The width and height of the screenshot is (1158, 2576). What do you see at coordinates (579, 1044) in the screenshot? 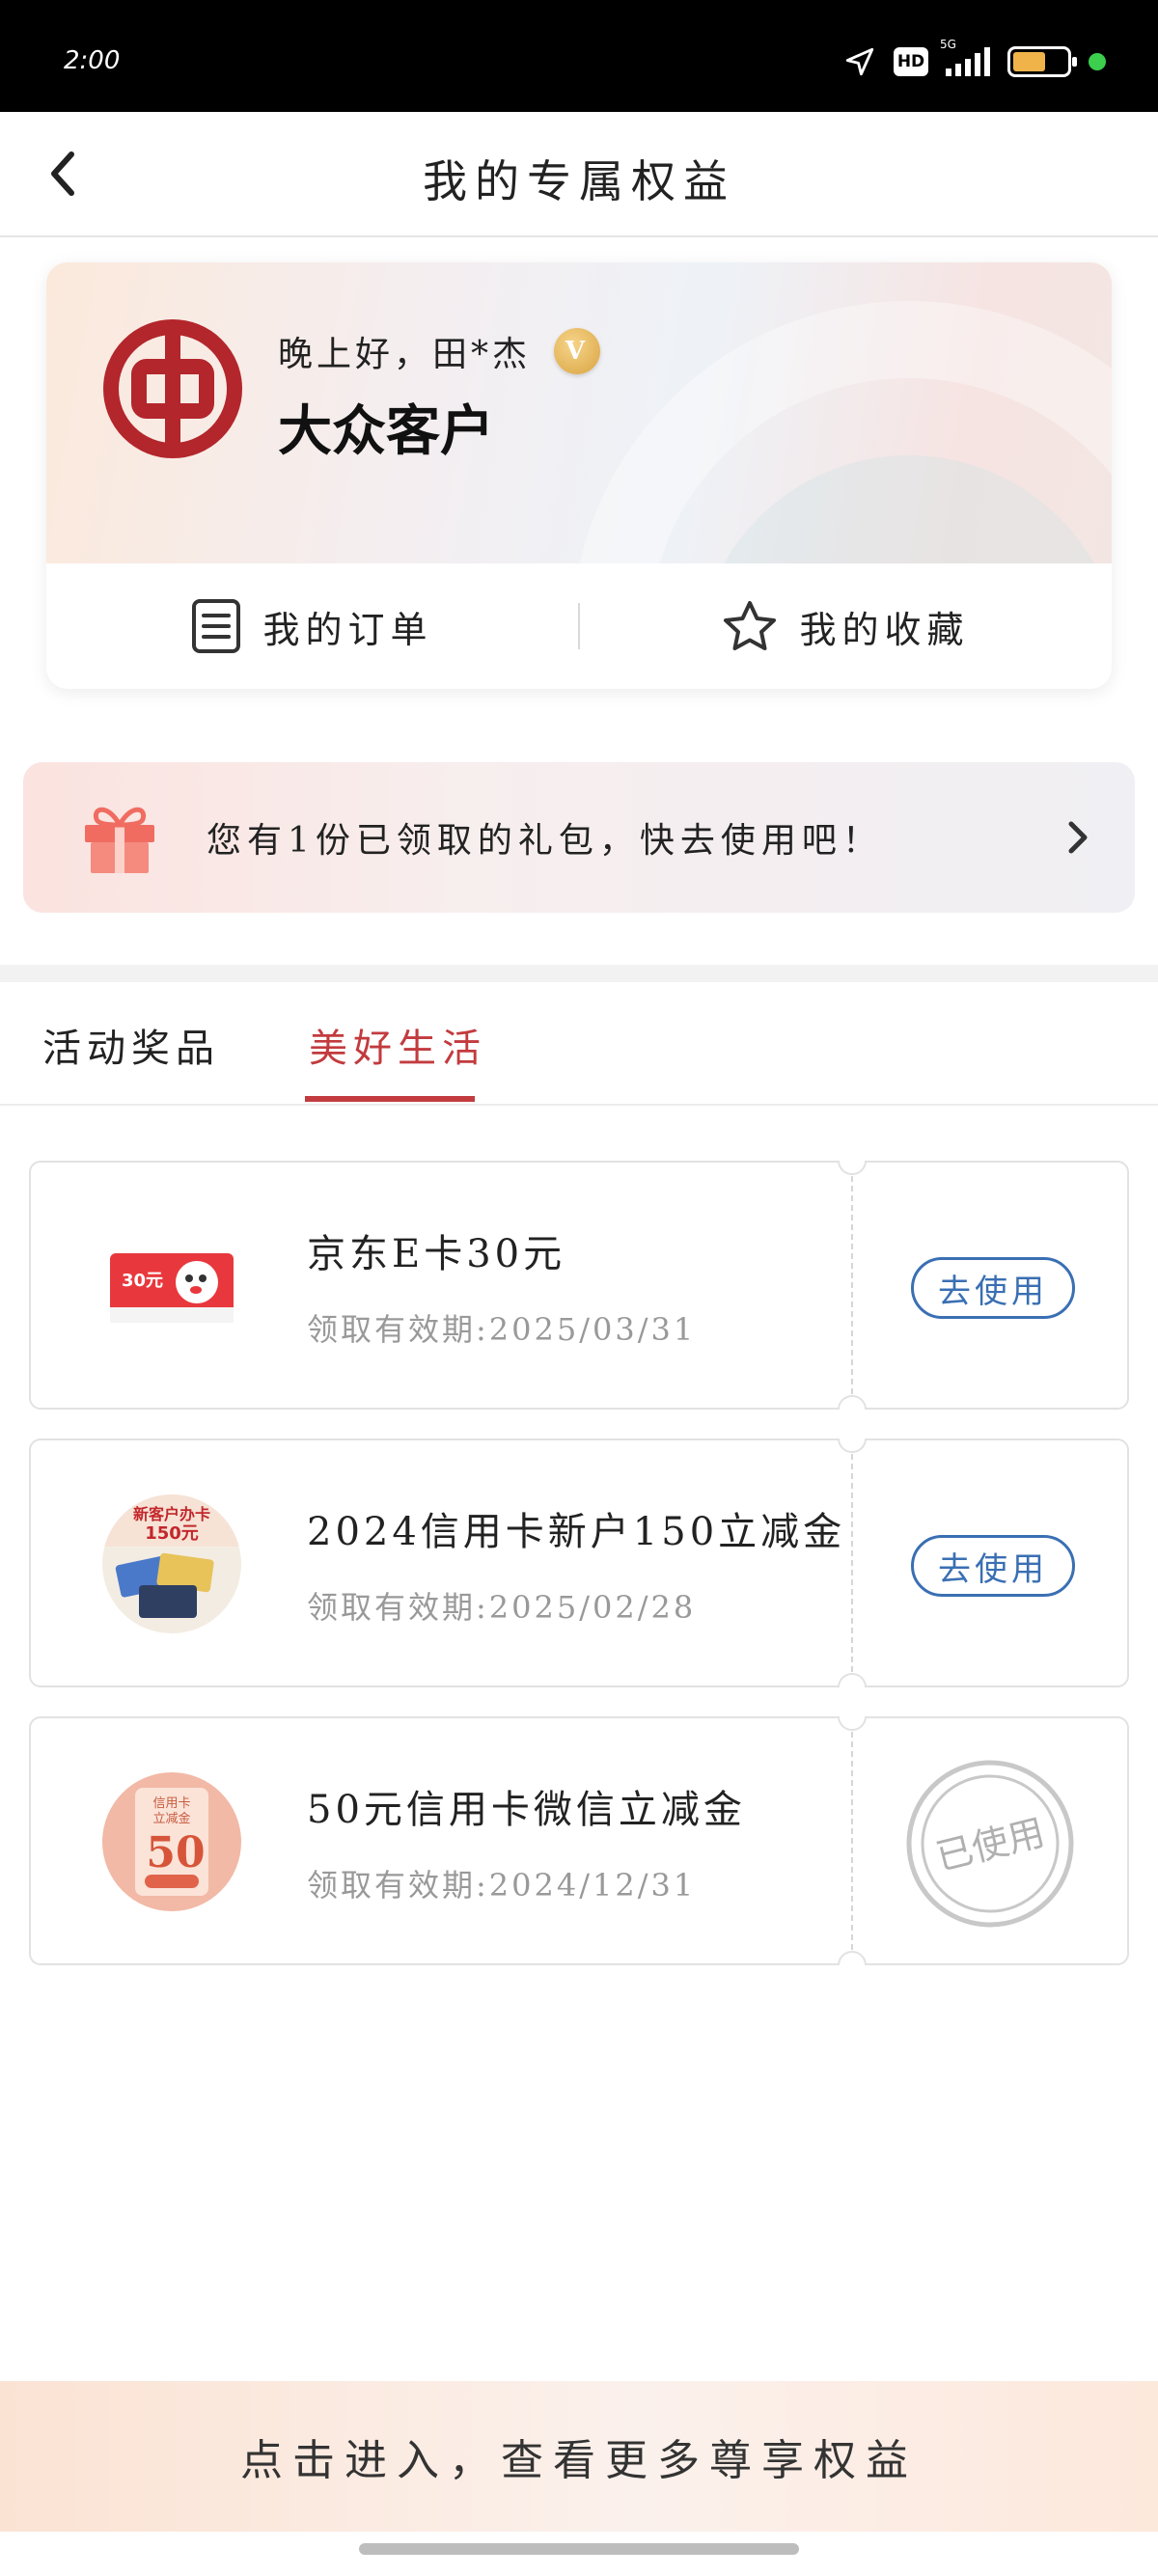
I see `reward-tabs: 活动奖品 美好生活` at bounding box center [579, 1044].